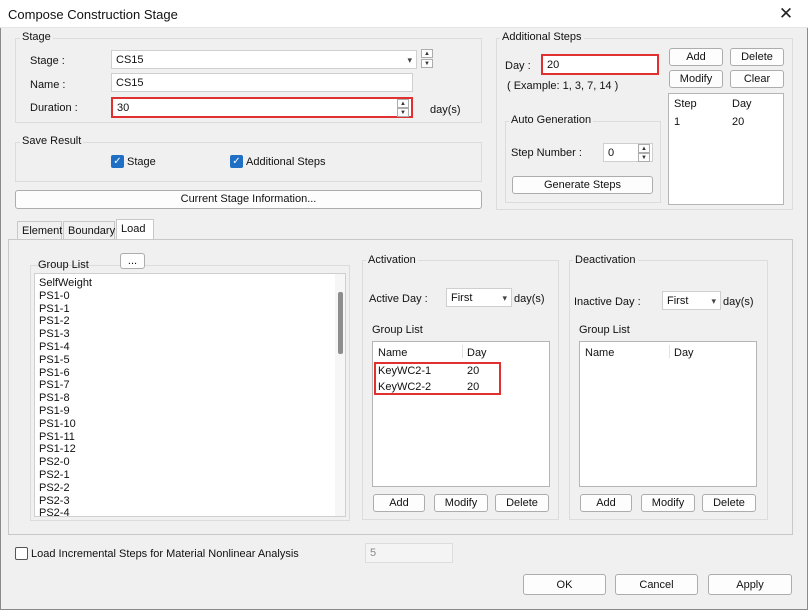 The width and height of the screenshot is (808, 610). I want to click on group-list-scrollbar, so click(340, 395).